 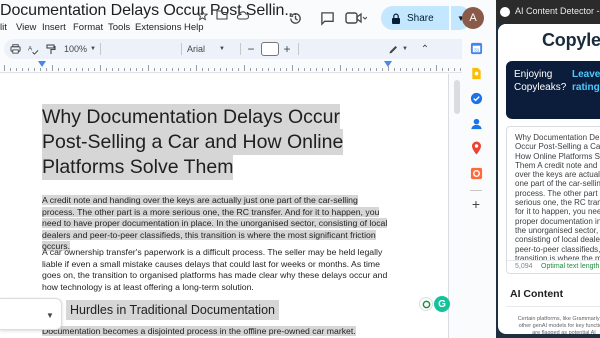 I want to click on editing-mode-button: ▼, so click(x=398, y=49).